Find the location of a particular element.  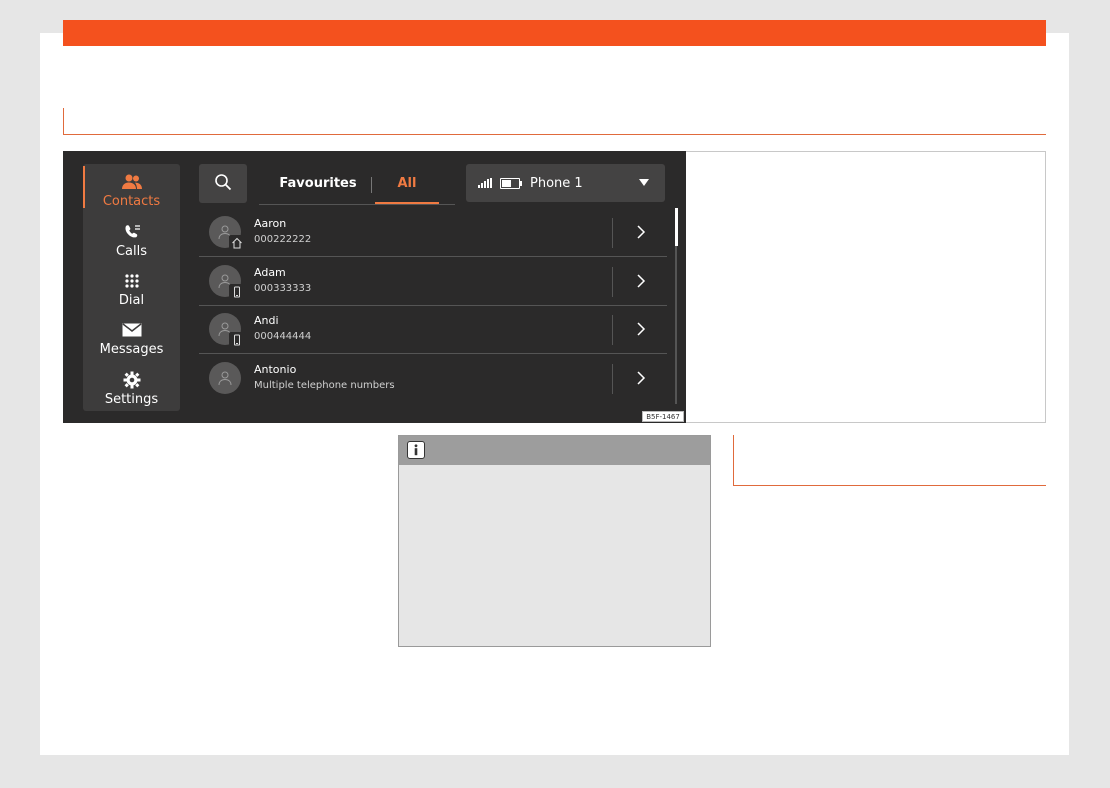

calls-icon is located at coordinates (132, 232).